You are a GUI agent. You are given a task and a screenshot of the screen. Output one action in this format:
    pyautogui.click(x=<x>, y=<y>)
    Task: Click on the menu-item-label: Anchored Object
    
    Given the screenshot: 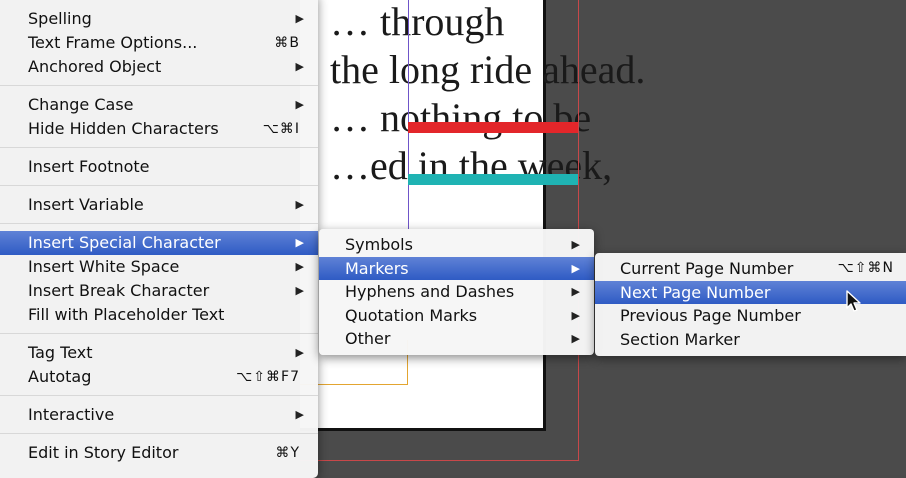 What is the action you would take?
    pyautogui.click(x=95, y=66)
    